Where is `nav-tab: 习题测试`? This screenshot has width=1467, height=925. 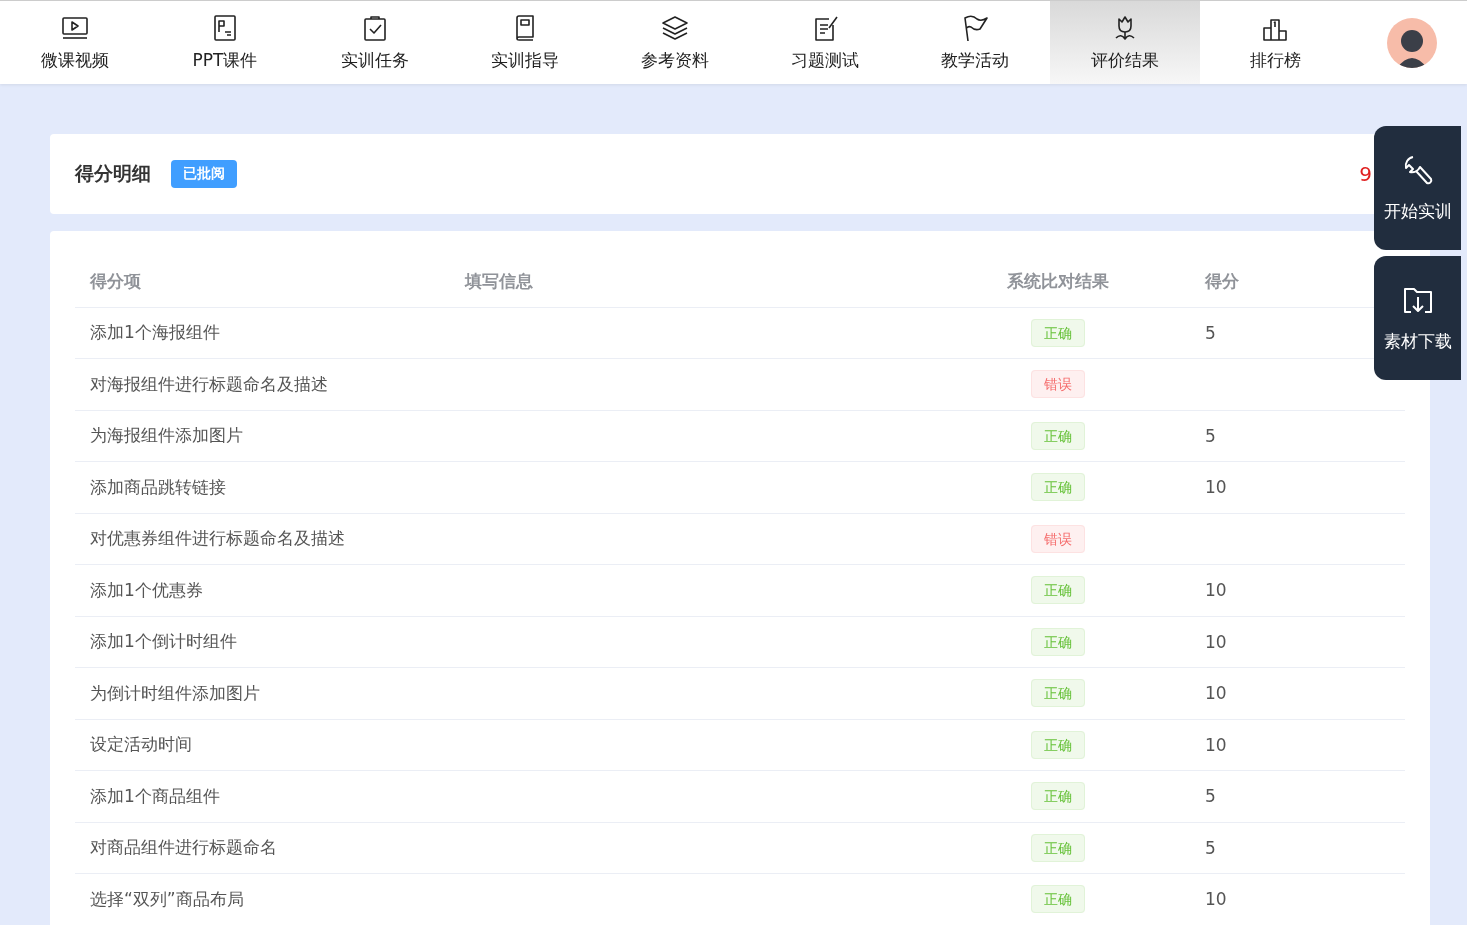 nav-tab: 习题测试 is located at coordinates (825, 42).